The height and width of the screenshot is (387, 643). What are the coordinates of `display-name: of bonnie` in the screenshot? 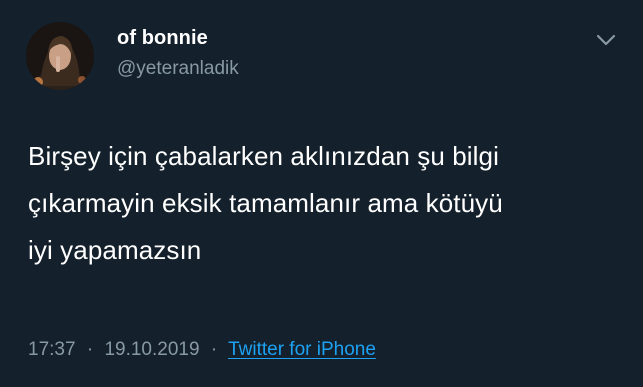 It's located at (162, 38).